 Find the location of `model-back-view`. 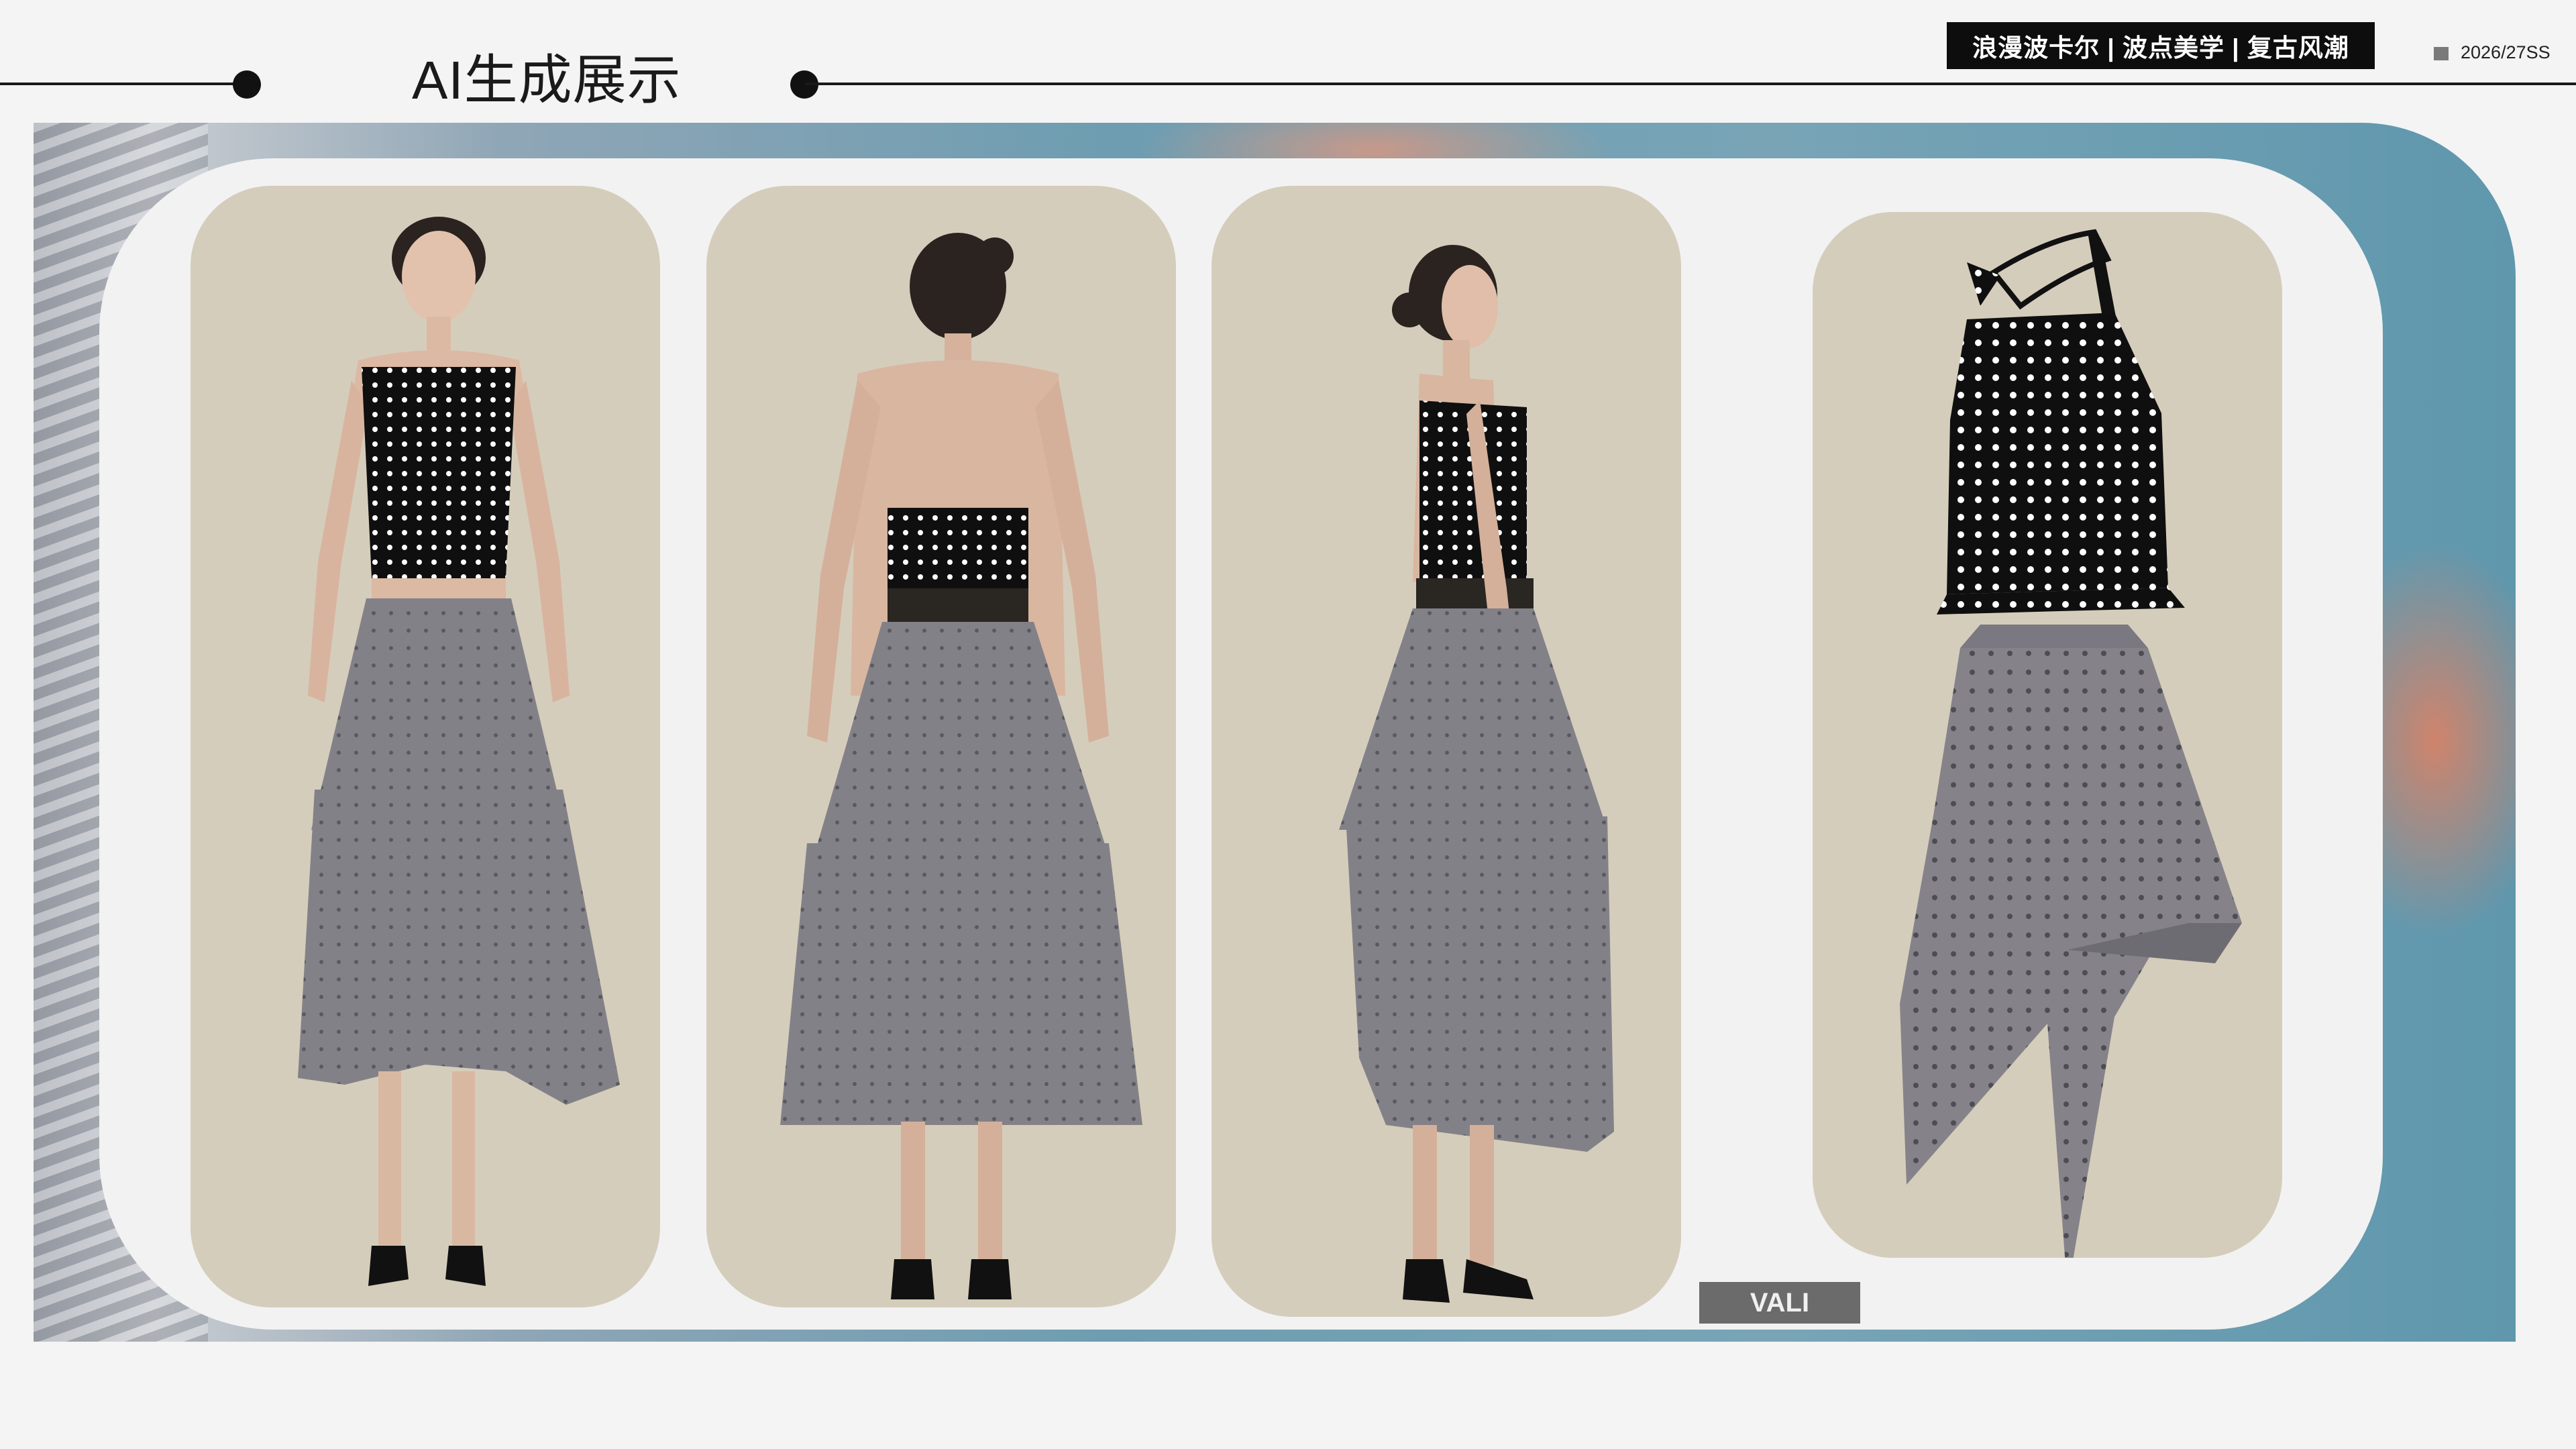

model-back-view is located at coordinates (941, 746).